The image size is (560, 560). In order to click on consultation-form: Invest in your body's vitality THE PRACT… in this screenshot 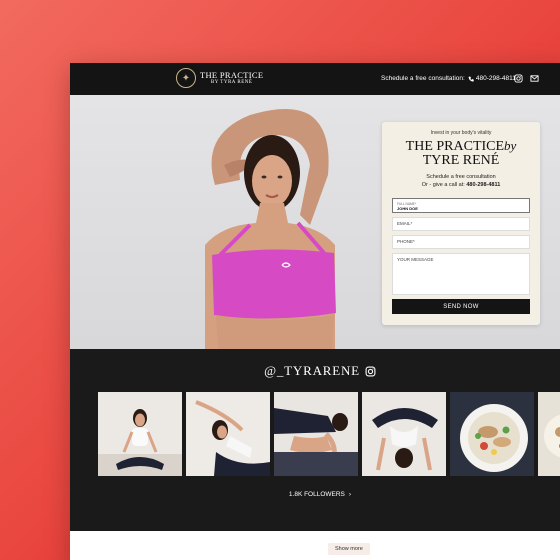, I will do `click(461, 223)`.